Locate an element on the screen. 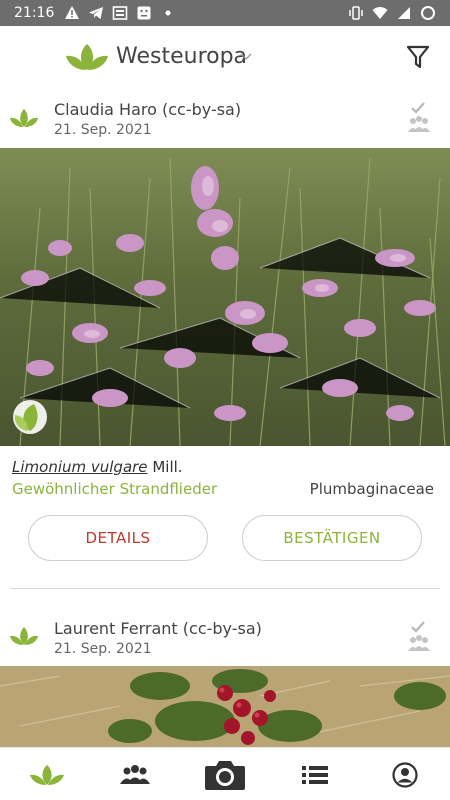  wifi-icon is located at coordinates (380, 13).